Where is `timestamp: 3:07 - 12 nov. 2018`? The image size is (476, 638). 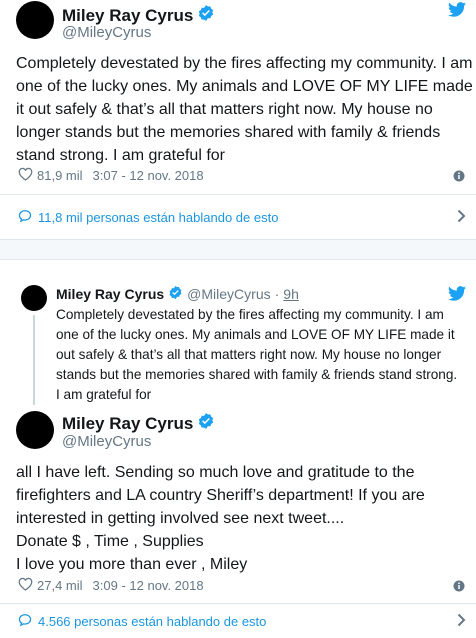
timestamp: 3:07 - 12 nov. 2018 is located at coordinates (148, 175).